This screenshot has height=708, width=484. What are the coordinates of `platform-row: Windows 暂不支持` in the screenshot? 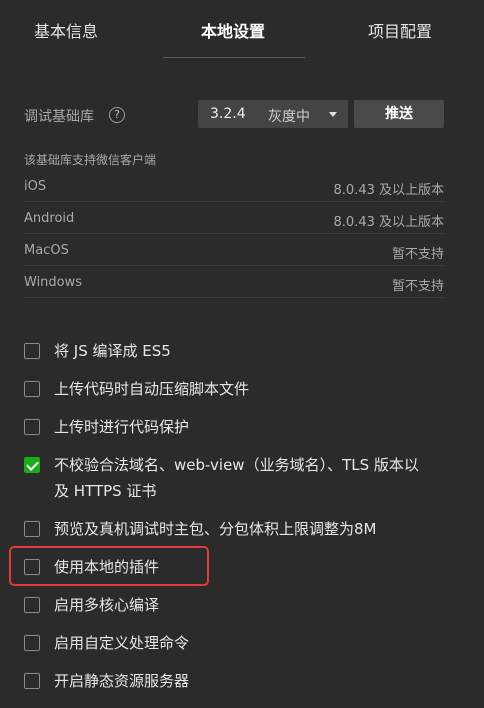 It's located at (234, 282).